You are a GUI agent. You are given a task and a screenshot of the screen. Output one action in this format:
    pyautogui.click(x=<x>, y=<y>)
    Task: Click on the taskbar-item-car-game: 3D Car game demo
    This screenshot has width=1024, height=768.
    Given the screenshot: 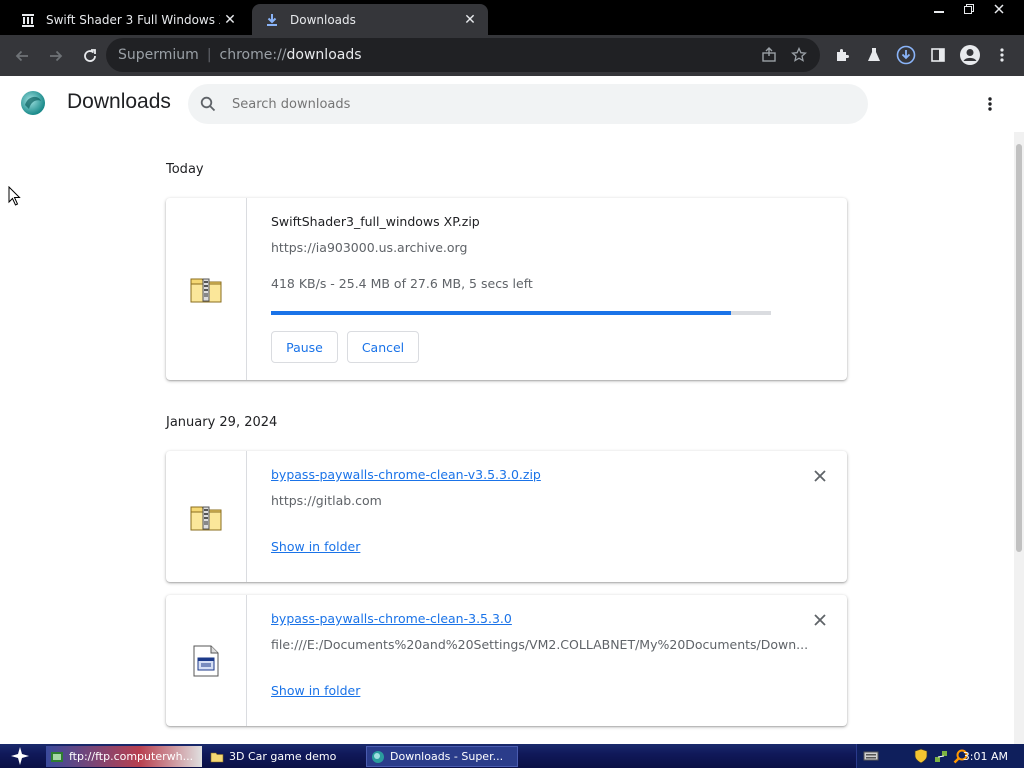 What is the action you would take?
    pyautogui.click(x=284, y=756)
    